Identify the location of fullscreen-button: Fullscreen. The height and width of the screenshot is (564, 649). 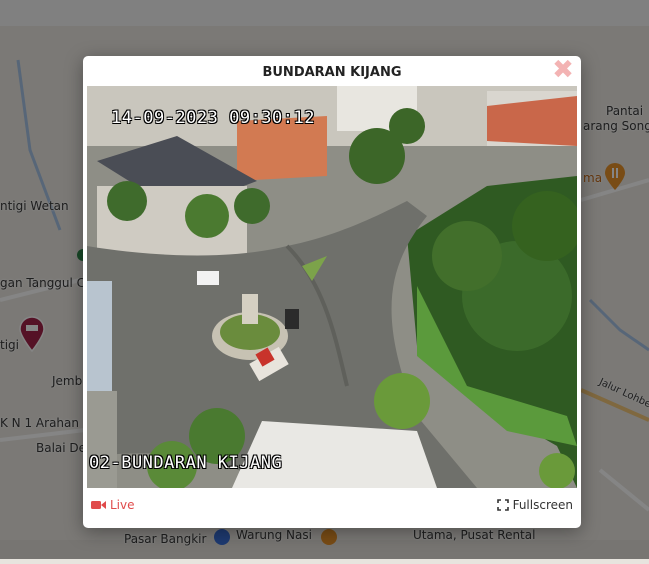
(534, 505).